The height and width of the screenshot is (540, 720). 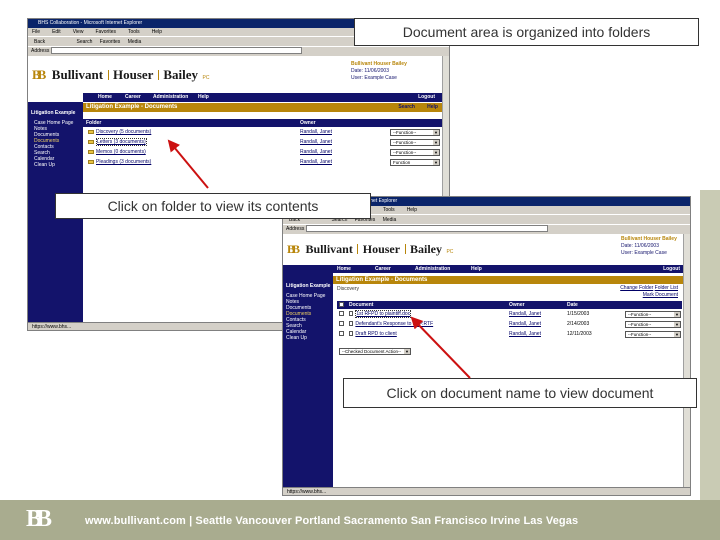 What do you see at coordinates (440, 347) in the screenshot?
I see `arrow-to-document` at bounding box center [440, 347].